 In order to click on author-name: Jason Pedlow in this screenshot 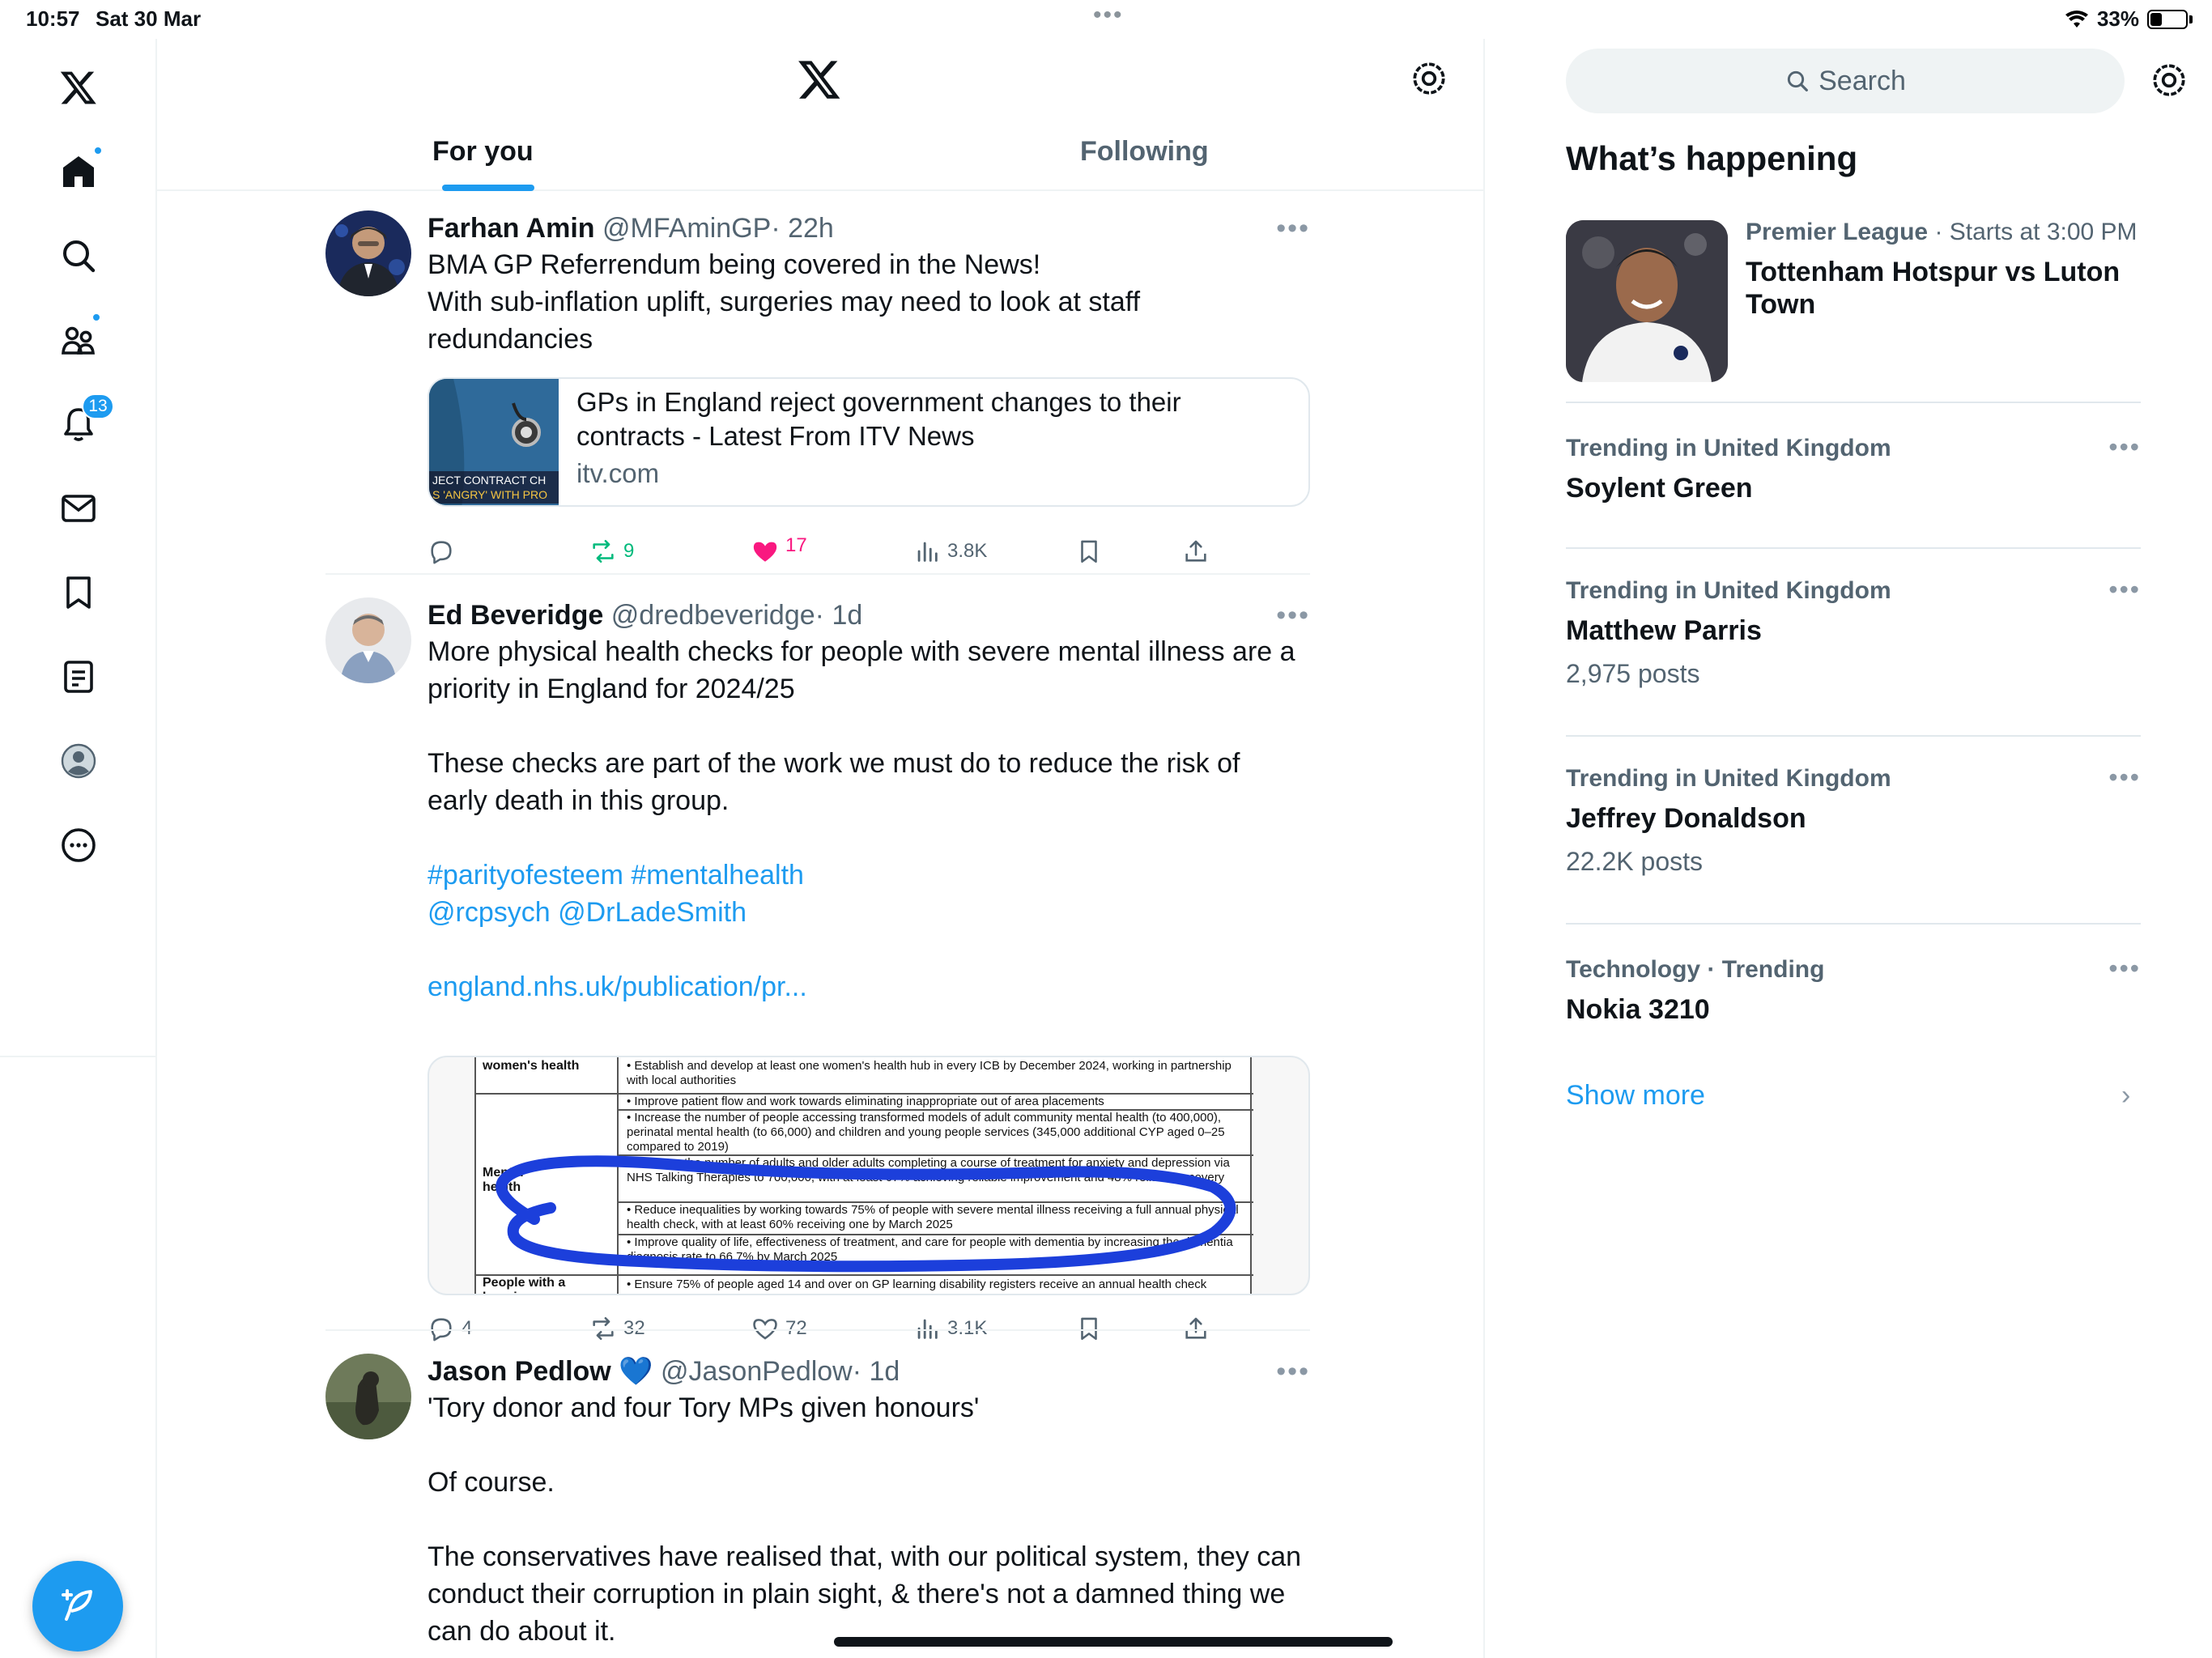, I will do `click(519, 1371)`.